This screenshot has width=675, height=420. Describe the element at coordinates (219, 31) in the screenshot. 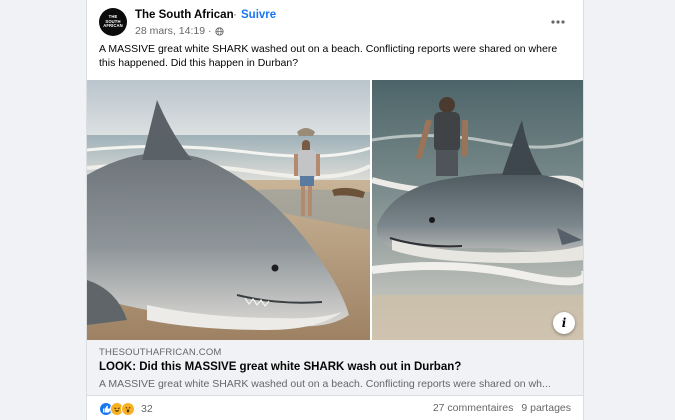

I see `globe-icon` at that location.